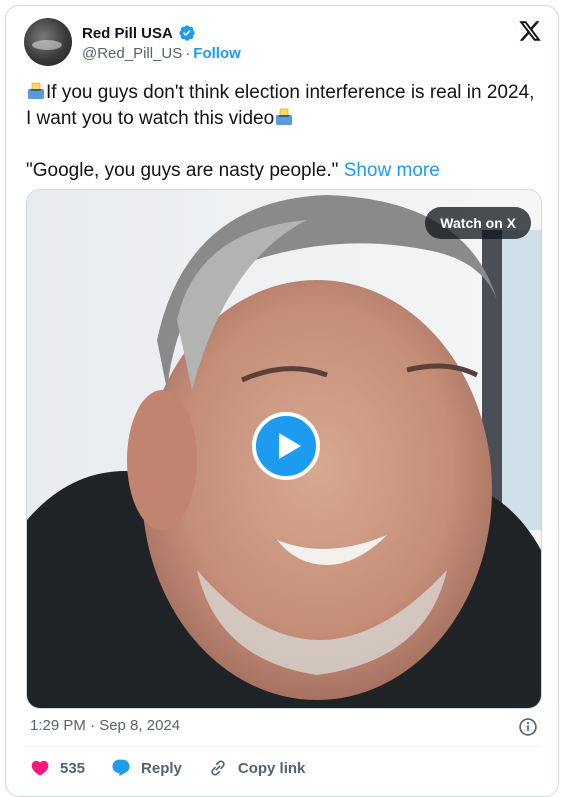 The width and height of the screenshot is (565, 797). I want to click on tweet-actions: 535 Reply Copy link, so click(180, 768).